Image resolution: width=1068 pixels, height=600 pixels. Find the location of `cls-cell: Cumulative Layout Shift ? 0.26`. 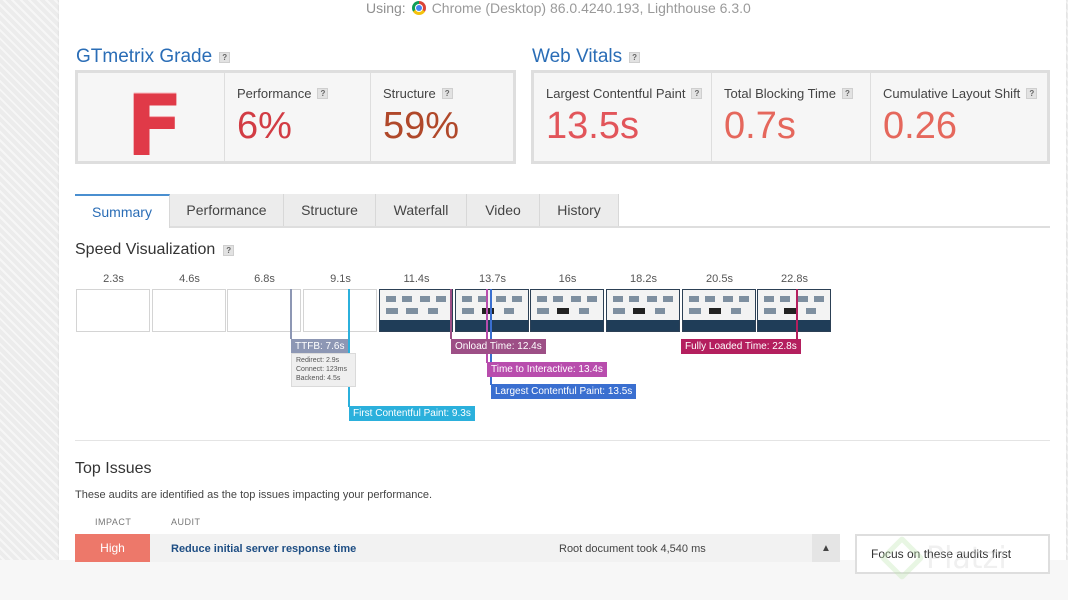

cls-cell: Cumulative Layout Shift ? 0.26 is located at coordinates (959, 117).